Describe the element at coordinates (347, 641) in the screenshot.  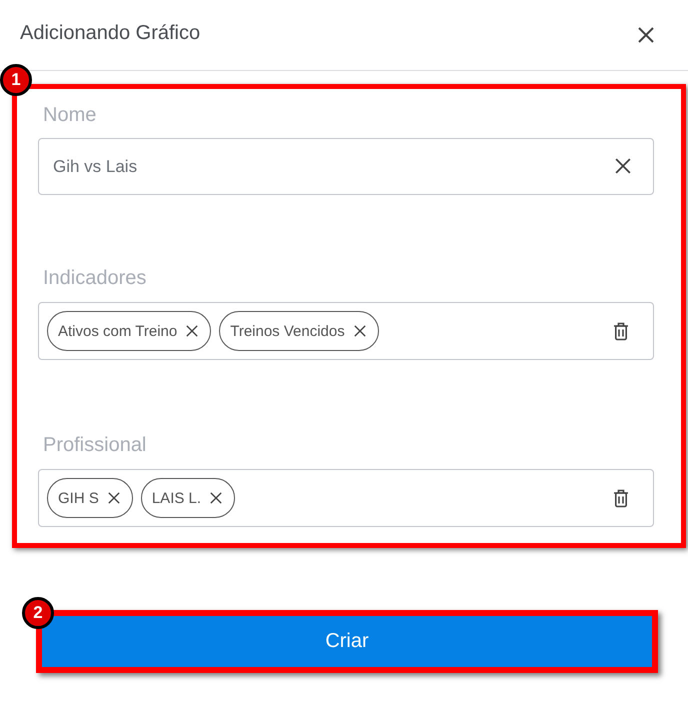
I see `create-button: Criar` at that location.